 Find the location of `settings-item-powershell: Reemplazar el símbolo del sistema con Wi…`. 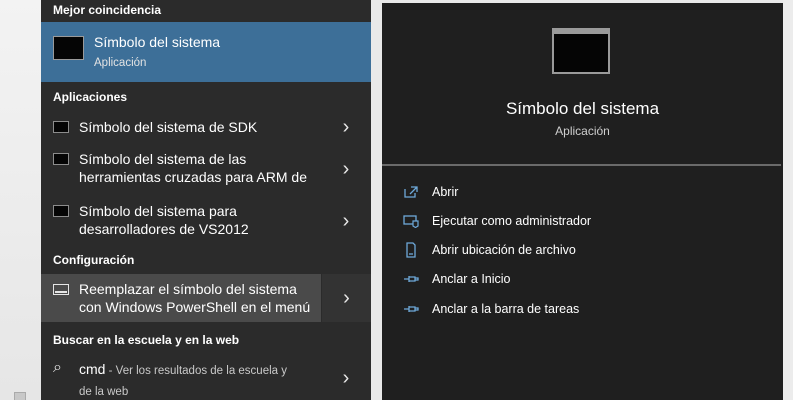

settings-item-powershell: Reemplazar el símbolo del sistema con Wi… is located at coordinates (206, 298).